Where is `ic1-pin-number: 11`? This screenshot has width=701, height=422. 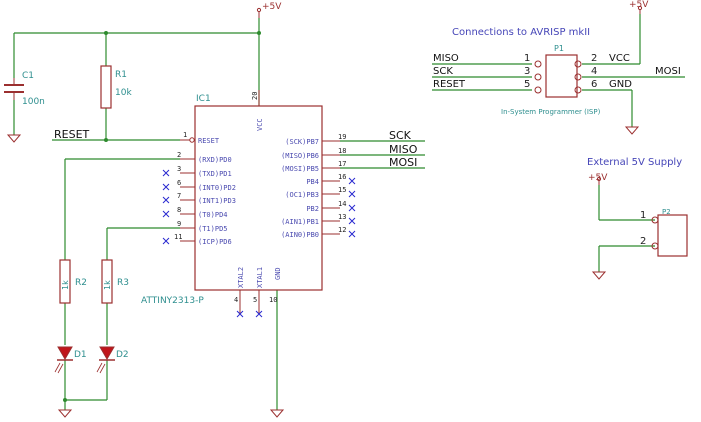
ic1-pin-number: 11 is located at coordinates (178, 237).